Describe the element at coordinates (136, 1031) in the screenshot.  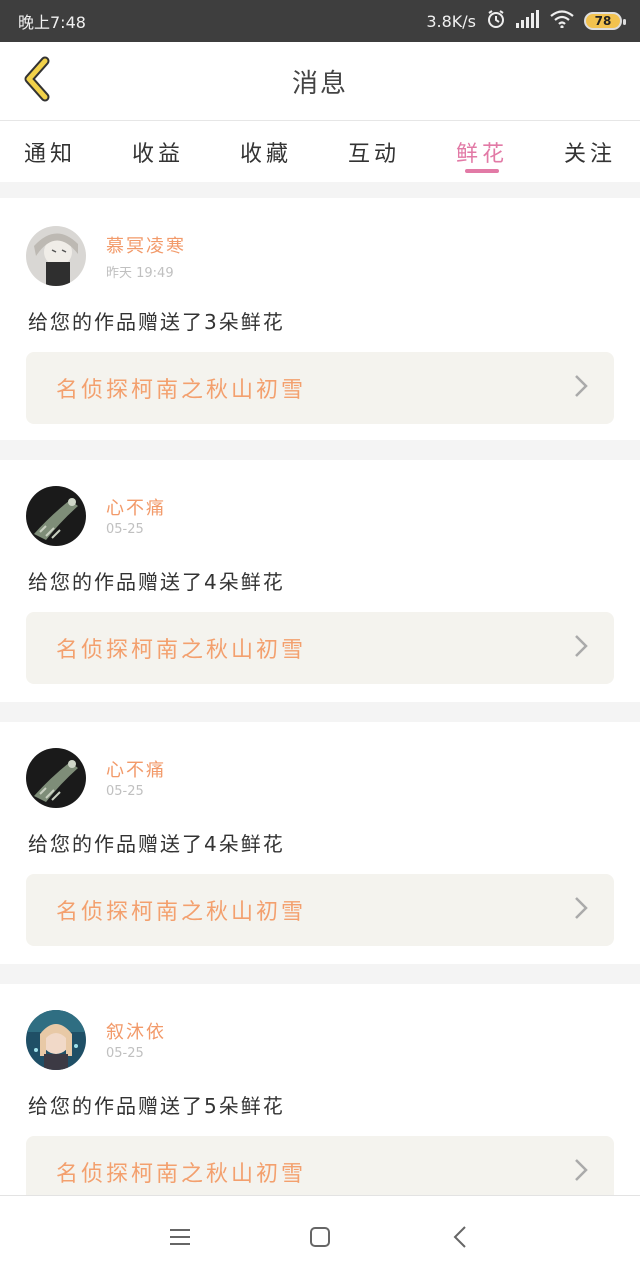
I see `sender-name: 叙沐依` at that location.